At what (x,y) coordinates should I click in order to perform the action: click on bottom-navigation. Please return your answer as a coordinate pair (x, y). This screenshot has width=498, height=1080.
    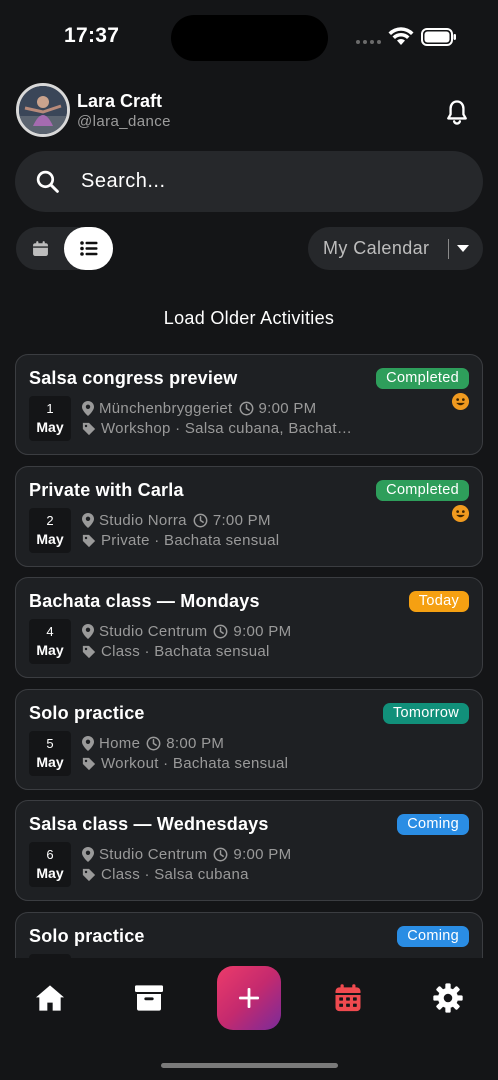
    Looking at the image, I should click on (249, 1019).